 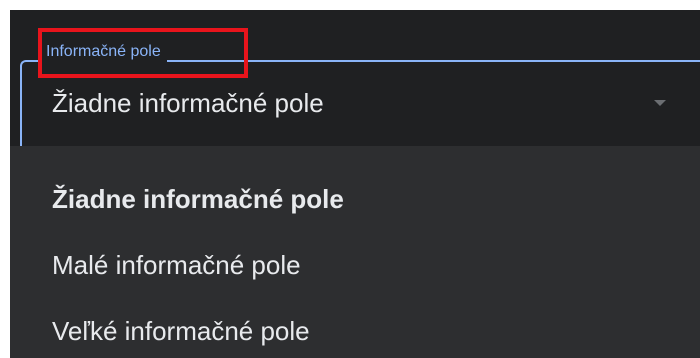 I want to click on info-field-label-container: Informačné pole, so click(x=103, y=52).